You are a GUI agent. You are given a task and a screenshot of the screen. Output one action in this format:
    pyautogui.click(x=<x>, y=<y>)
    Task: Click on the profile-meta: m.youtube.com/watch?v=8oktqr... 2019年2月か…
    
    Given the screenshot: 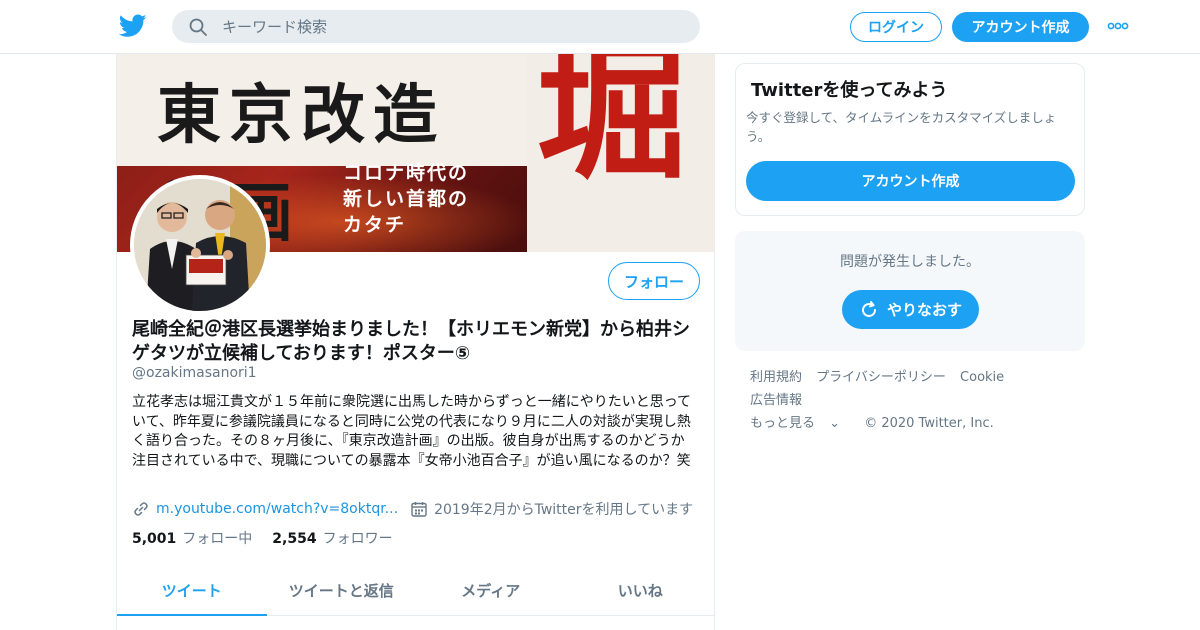 What is the action you would take?
    pyautogui.click(x=412, y=509)
    